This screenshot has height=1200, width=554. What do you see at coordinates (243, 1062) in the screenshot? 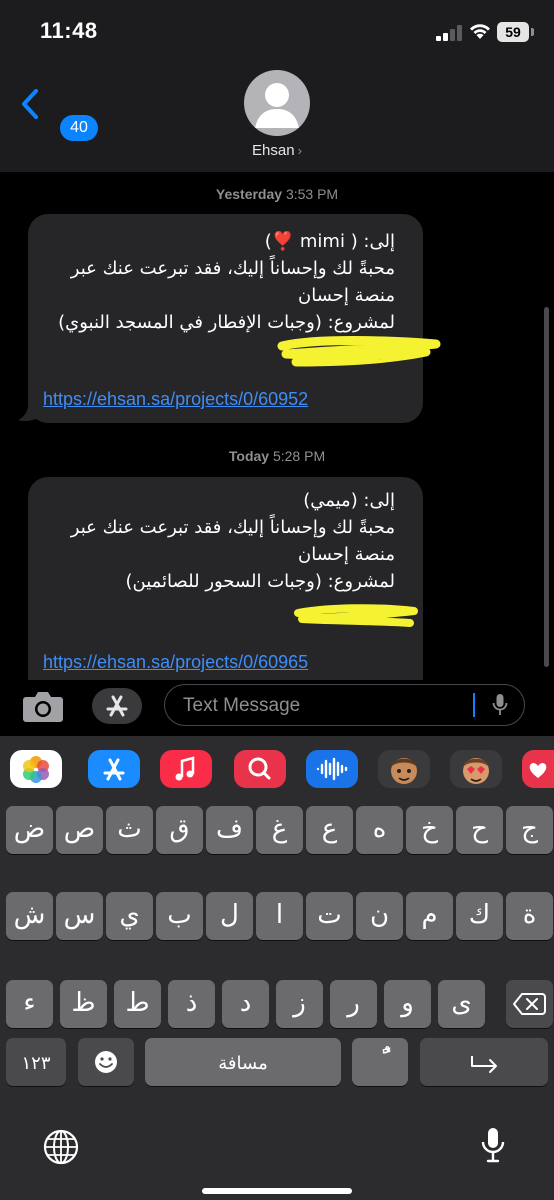
I see `space-key: مسافة` at bounding box center [243, 1062].